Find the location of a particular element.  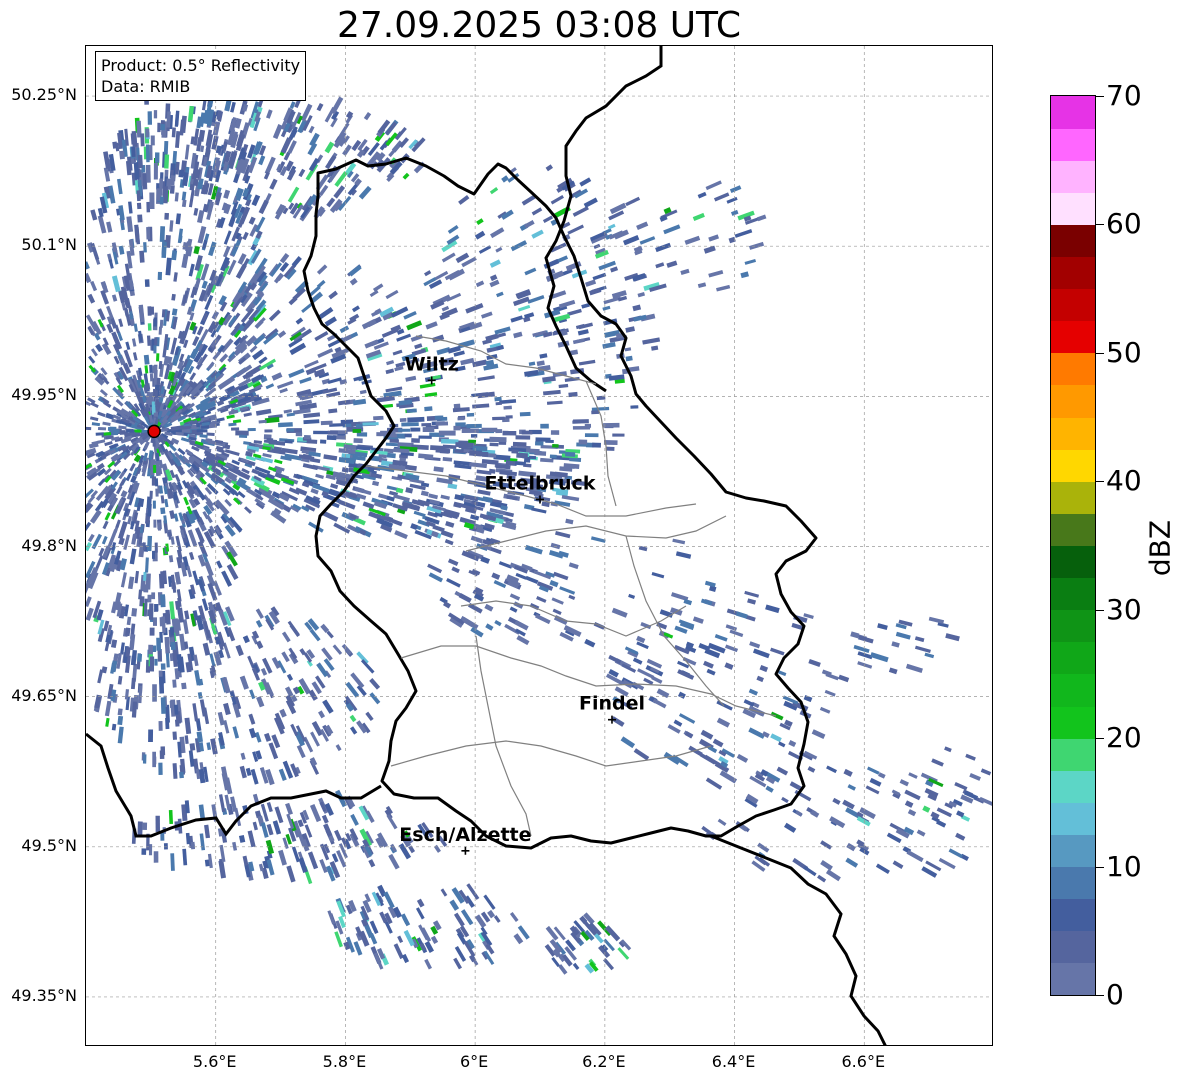

lat-tick-label: 50.1°N is located at coordinates (49, 245).